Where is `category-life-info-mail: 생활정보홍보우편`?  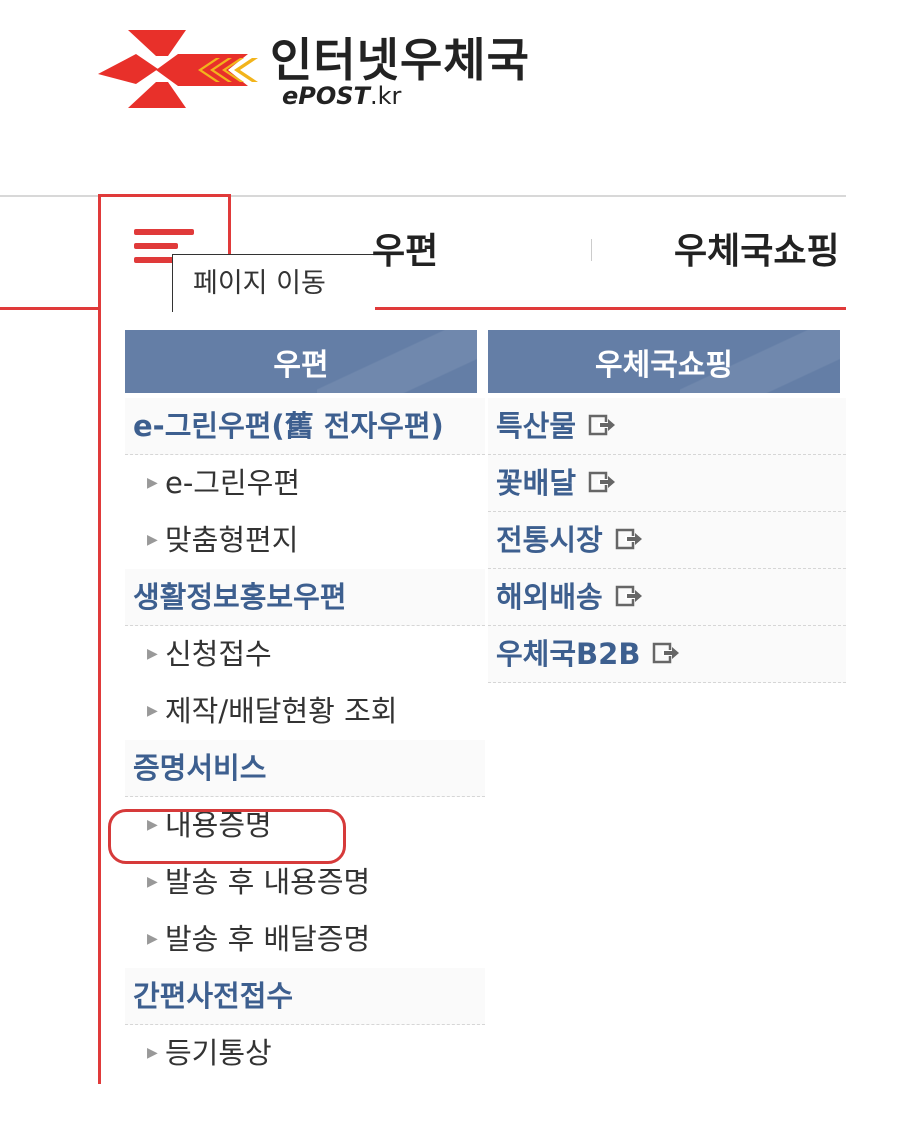 category-life-info-mail: 생활정보홍보우편 is located at coordinates (305, 597).